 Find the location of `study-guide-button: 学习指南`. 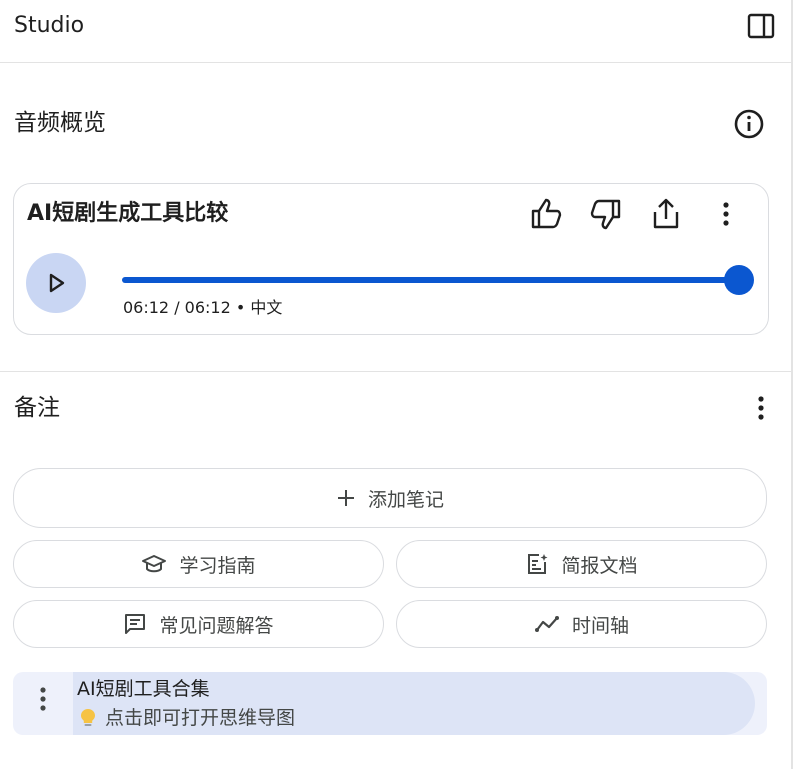

study-guide-button: 学习指南 is located at coordinates (198, 564).